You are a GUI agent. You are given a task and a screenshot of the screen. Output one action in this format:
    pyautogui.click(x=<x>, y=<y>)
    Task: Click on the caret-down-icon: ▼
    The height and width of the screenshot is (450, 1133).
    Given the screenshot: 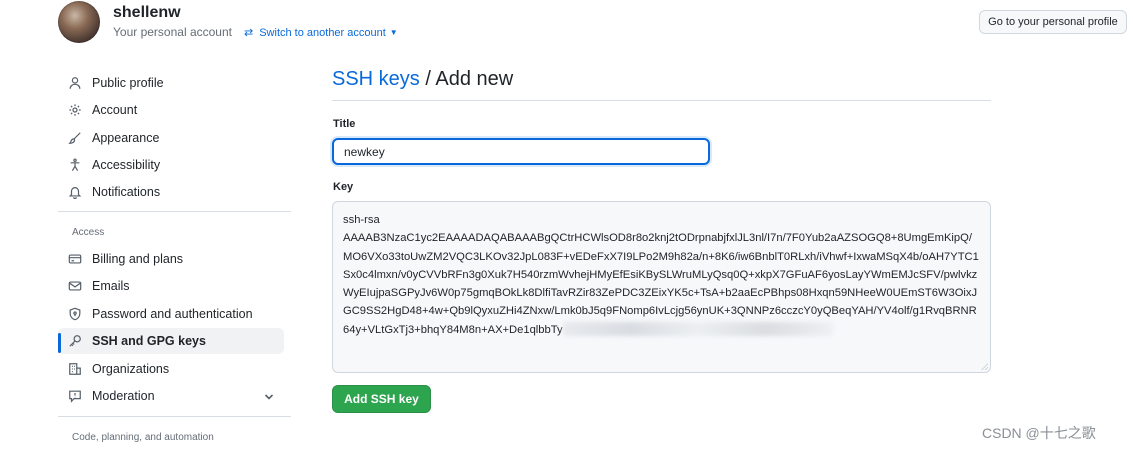 What is the action you would take?
    pyautogui.click(x=393, y=32)
    